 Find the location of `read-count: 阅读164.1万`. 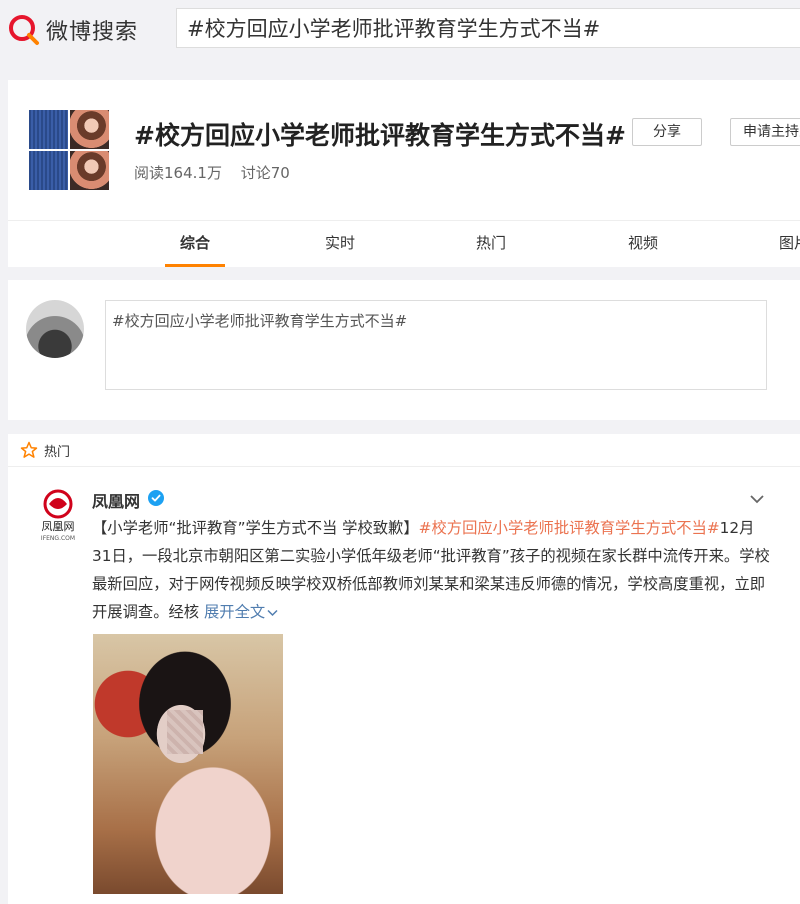

read-count: 阅读164.1万 is located at coordinates (178, 173).